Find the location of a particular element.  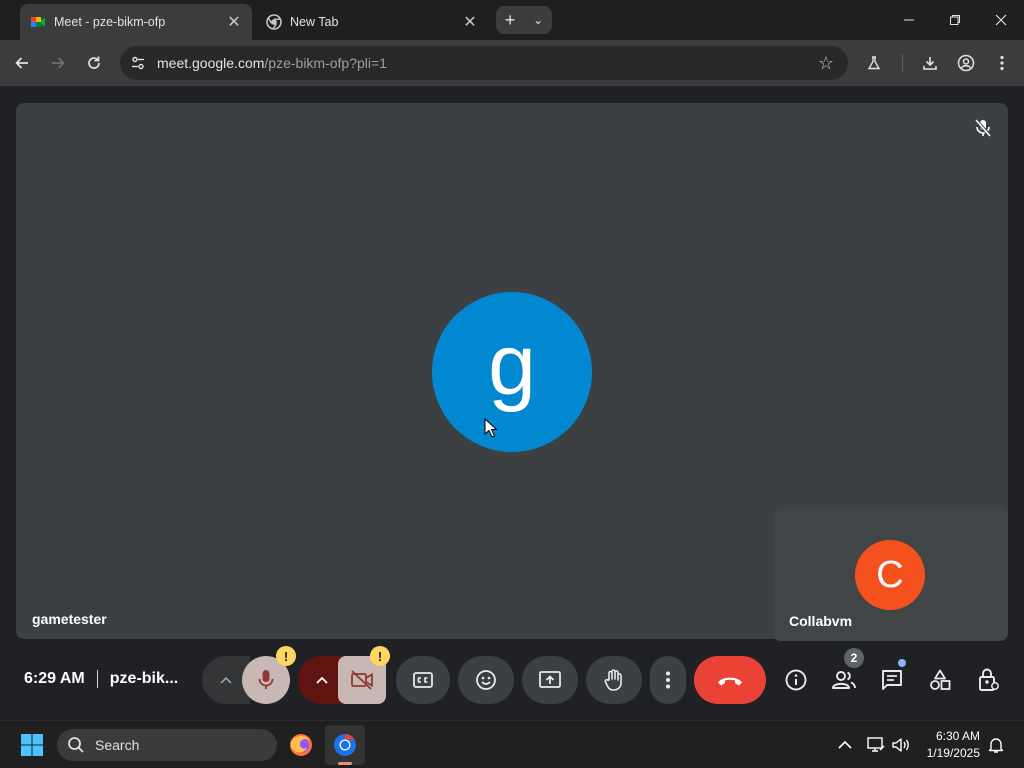

mic-warning-icon: ! is located at coordinates (286, 656).